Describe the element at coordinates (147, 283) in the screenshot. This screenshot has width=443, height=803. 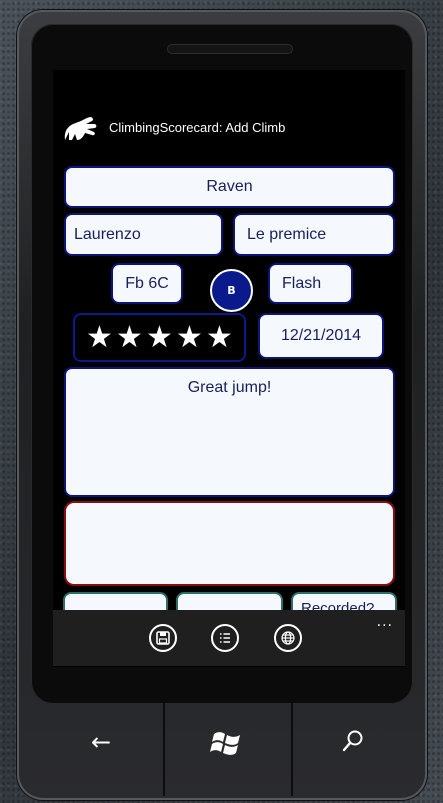
I see `grade-selector: Fb 6C` at that location.